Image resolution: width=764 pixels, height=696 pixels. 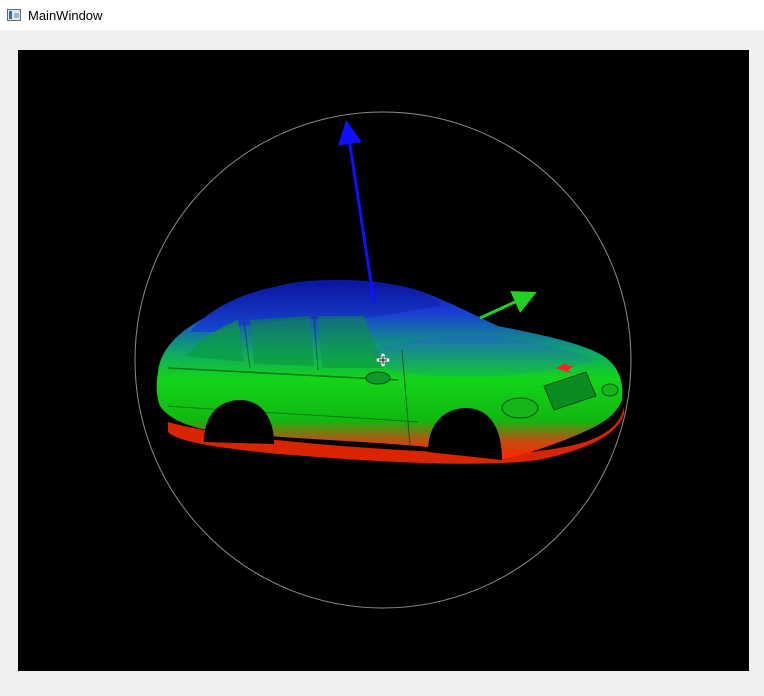 What do you see at coordinates (508, 305) in the screenshot?
I see `y-axis-arrow` at bounding box center [508, 305].